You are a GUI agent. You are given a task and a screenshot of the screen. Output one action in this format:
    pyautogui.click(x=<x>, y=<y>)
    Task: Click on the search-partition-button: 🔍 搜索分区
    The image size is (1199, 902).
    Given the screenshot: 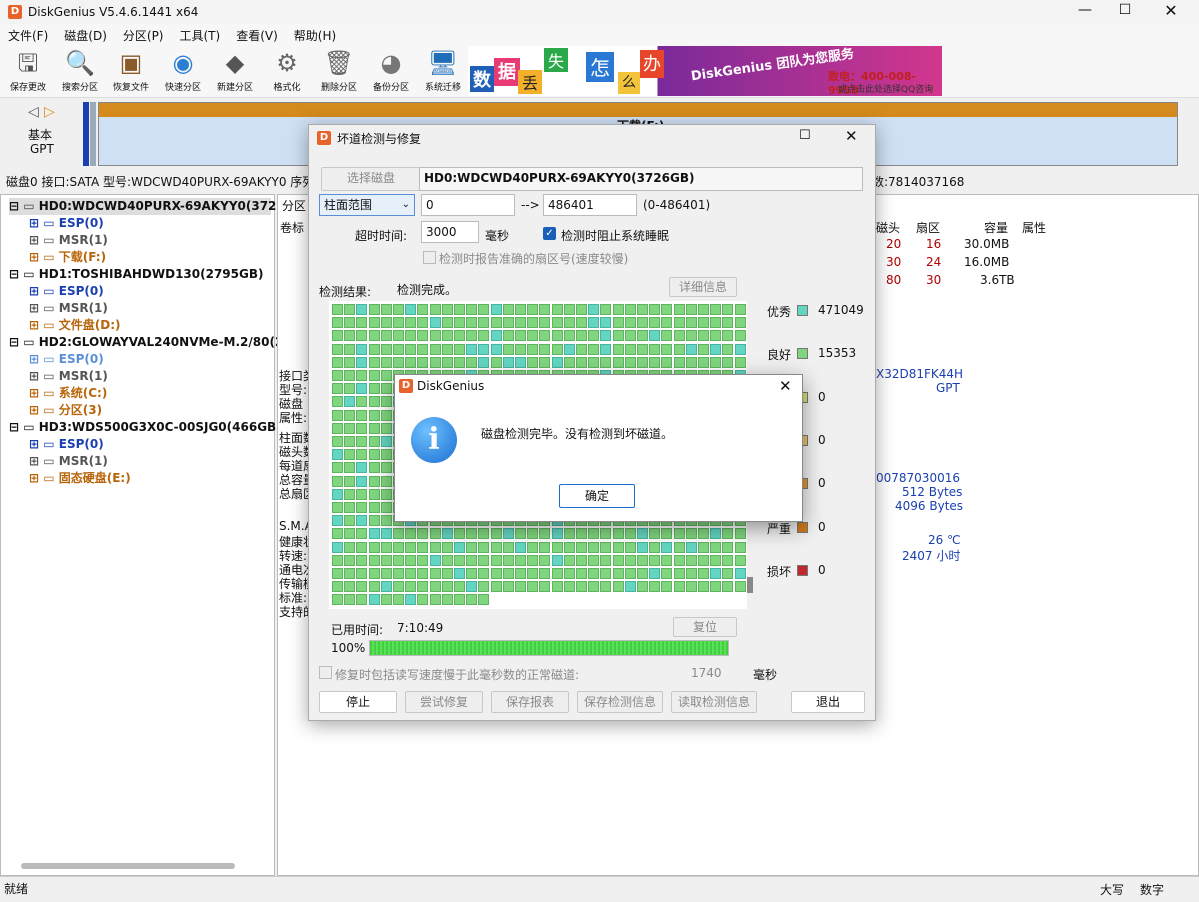 What is the action you would take?
    pyautogui.click(x=80, y=70)
    